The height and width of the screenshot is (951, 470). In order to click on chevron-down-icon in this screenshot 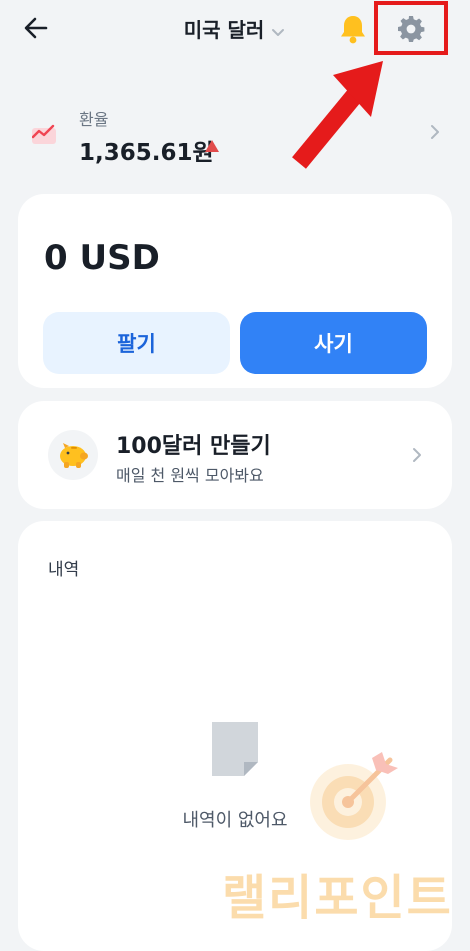, I will do `click(278, 32)`.